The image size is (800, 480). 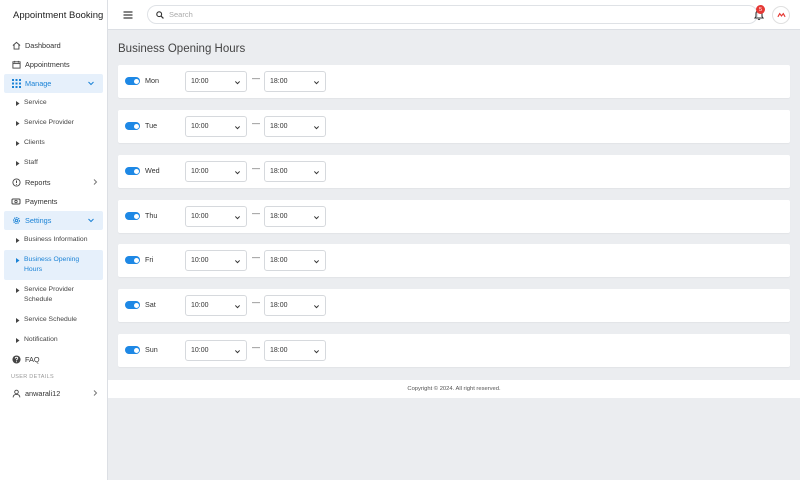 What do you see at coordinates (781, 15) in the screenshot?
I see `avatar` at bounding box center [781, 15].